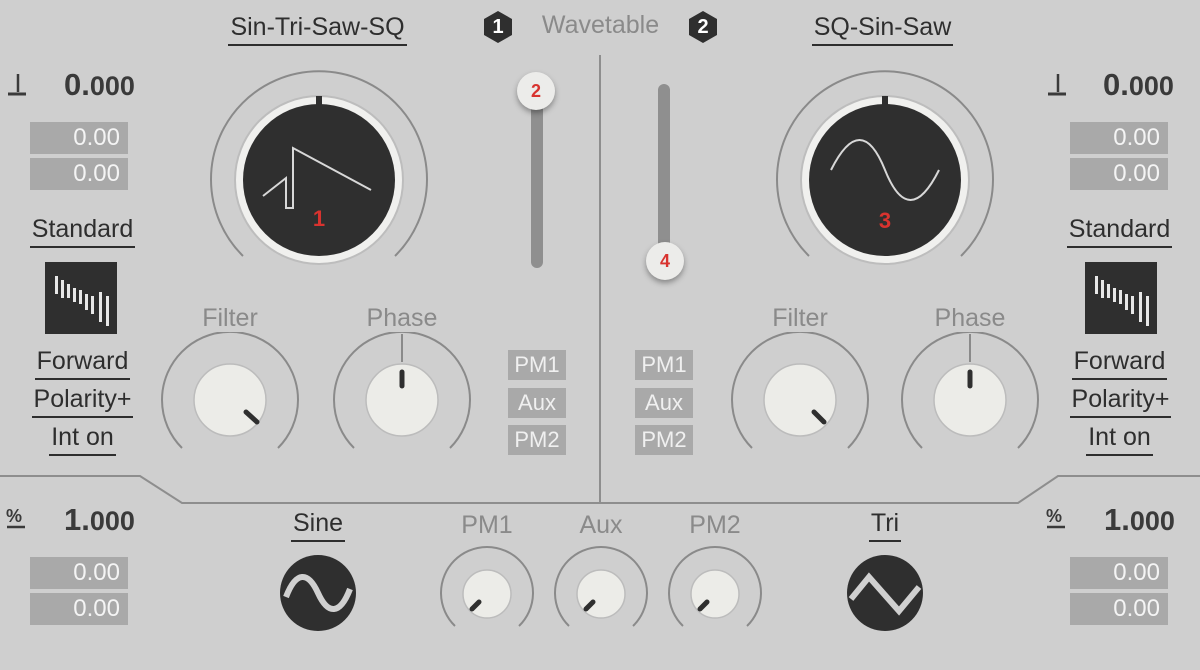 Image resolution: width=1200 pixels, height=670 pixels. What do you see at coordinates (317, 29) in the screenshot?
I see `osc1-wavetable-name: Sin-Tri-Saw-SQ` at bounding box center [317, 29].